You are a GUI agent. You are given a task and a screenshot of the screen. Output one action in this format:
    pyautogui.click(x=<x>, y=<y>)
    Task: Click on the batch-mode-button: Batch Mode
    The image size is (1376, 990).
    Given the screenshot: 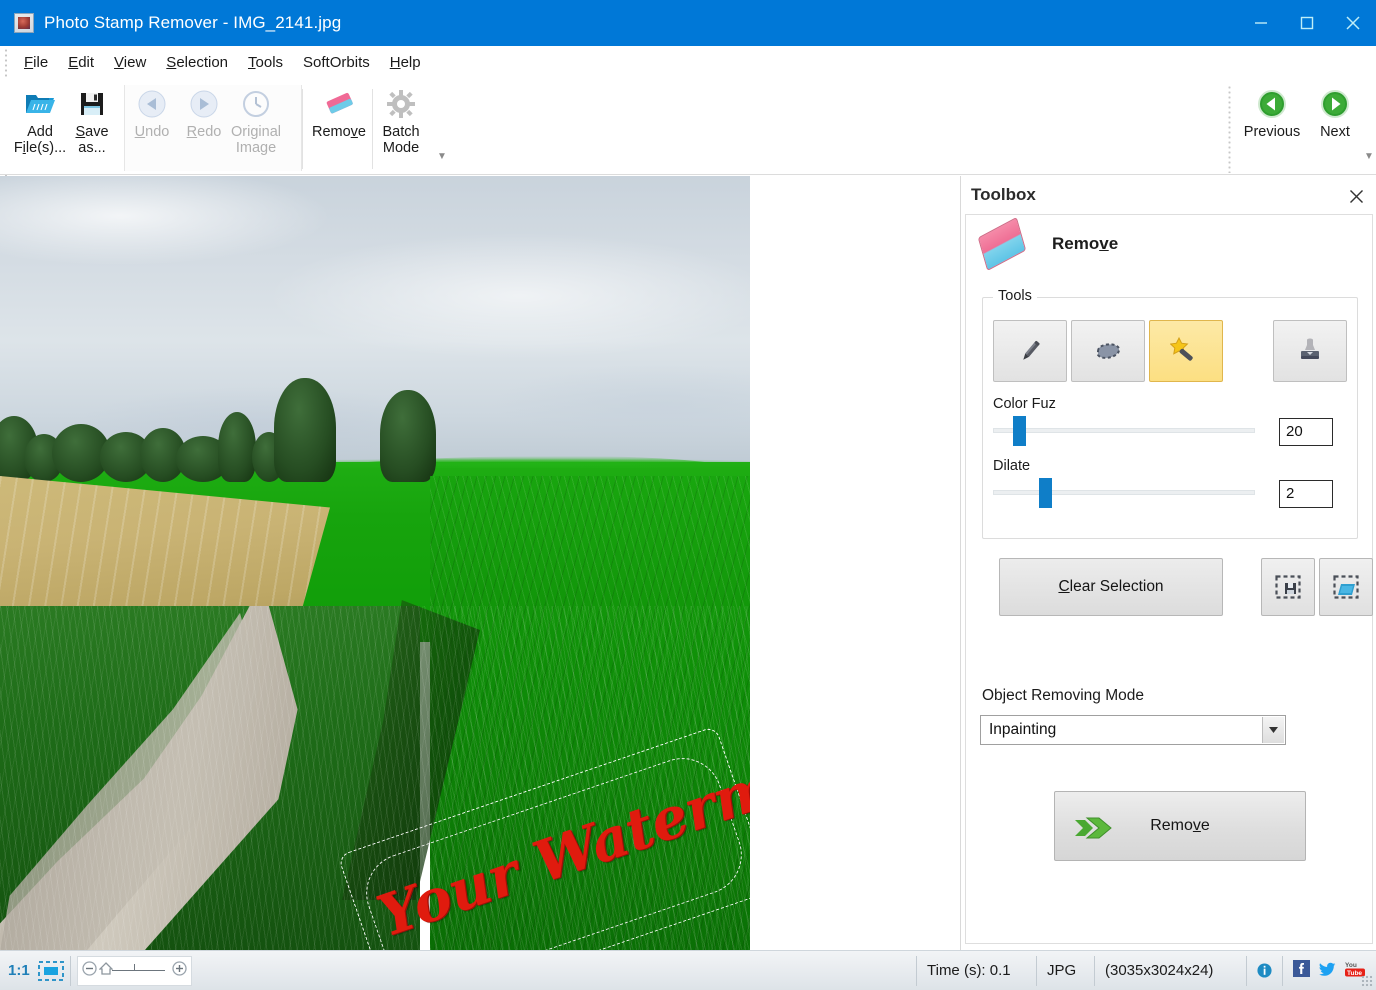 What is the action you would take?
    pyautogui.click(x=401, y=125)
    